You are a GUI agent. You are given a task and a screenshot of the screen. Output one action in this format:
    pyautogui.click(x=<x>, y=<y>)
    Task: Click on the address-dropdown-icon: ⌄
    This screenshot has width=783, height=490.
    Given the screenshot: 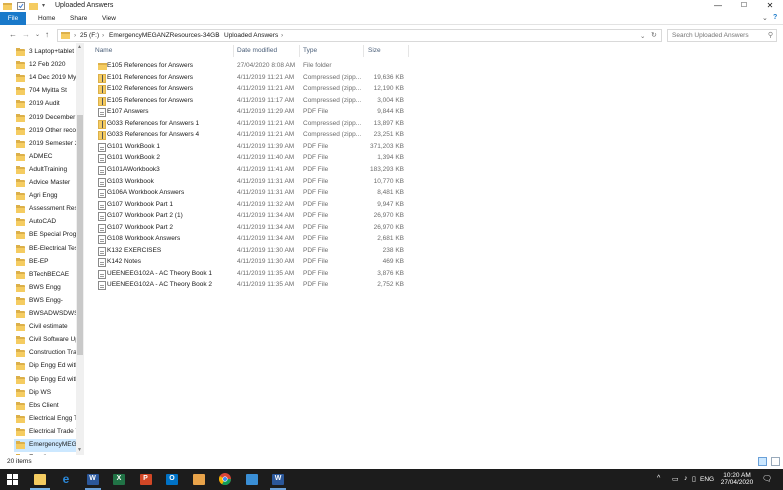 What is the action you would take?
    pyautogui.click(x=642, y=36)
    